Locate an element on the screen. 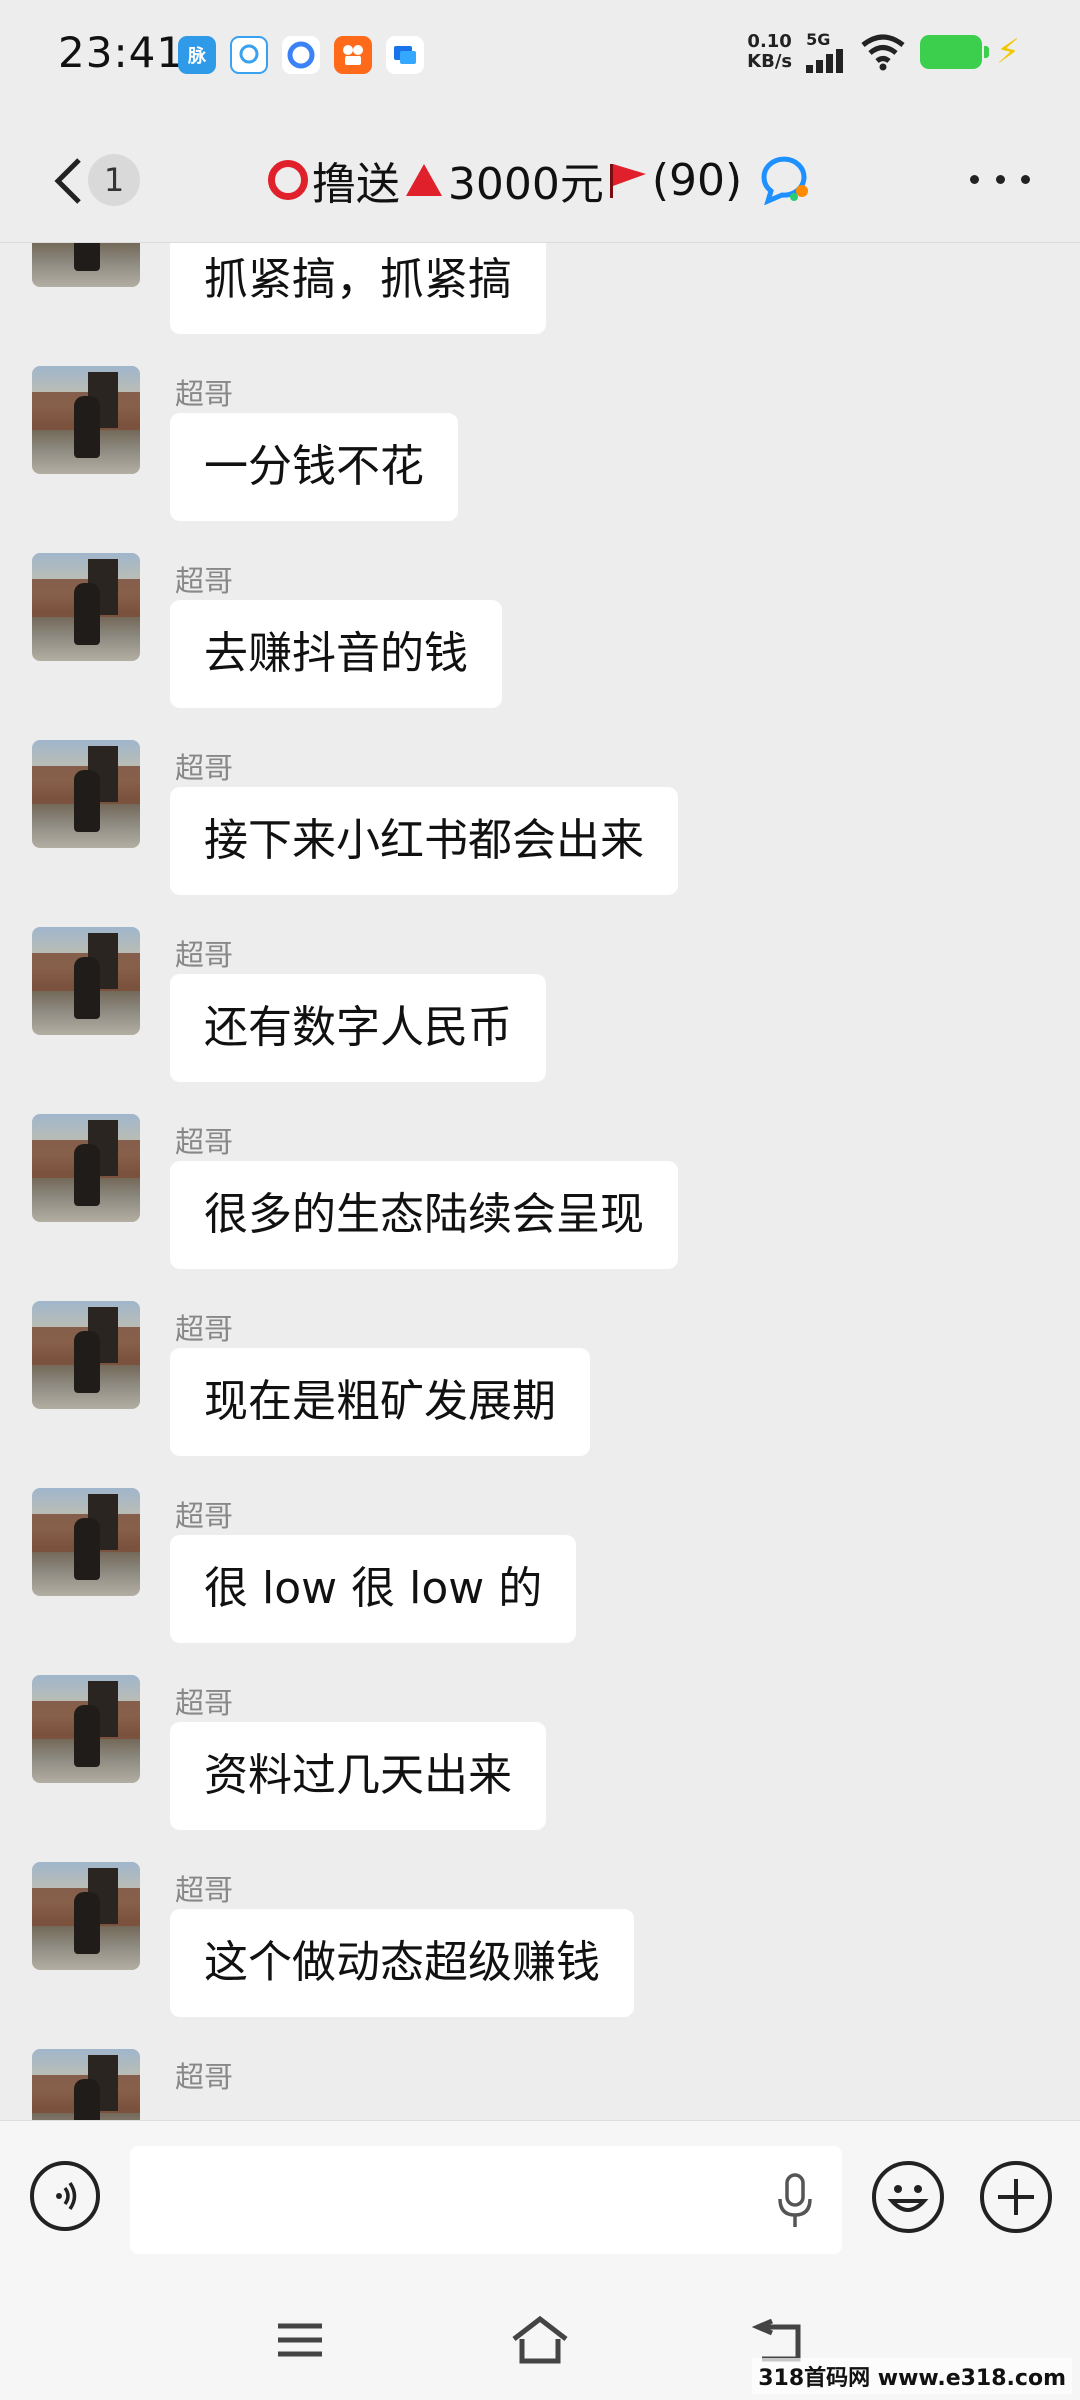  message-row: 超哥 很 low 很 low 的 is located at coordinates (540, 1581).